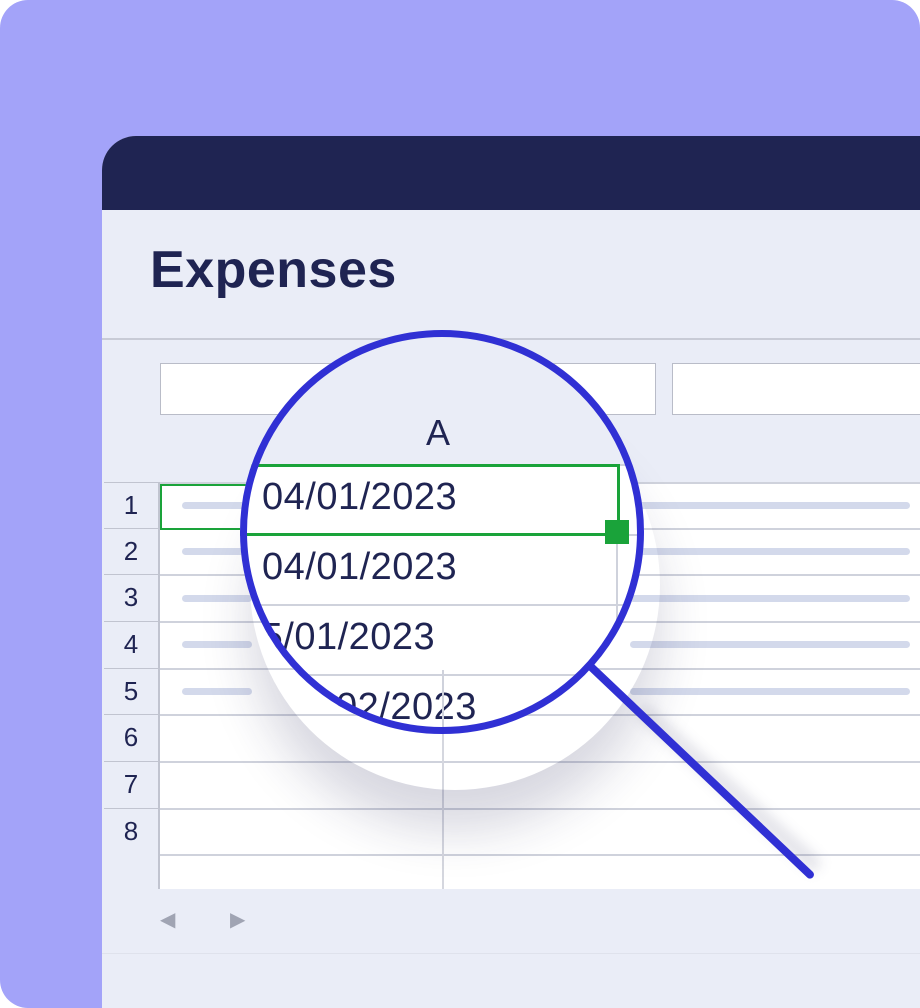 Image resolution: width=920 pixels, height=1008 pixels. Describe the element at coordinates (131, 831) in the screenshot. I see `row-number: 8` at that location.